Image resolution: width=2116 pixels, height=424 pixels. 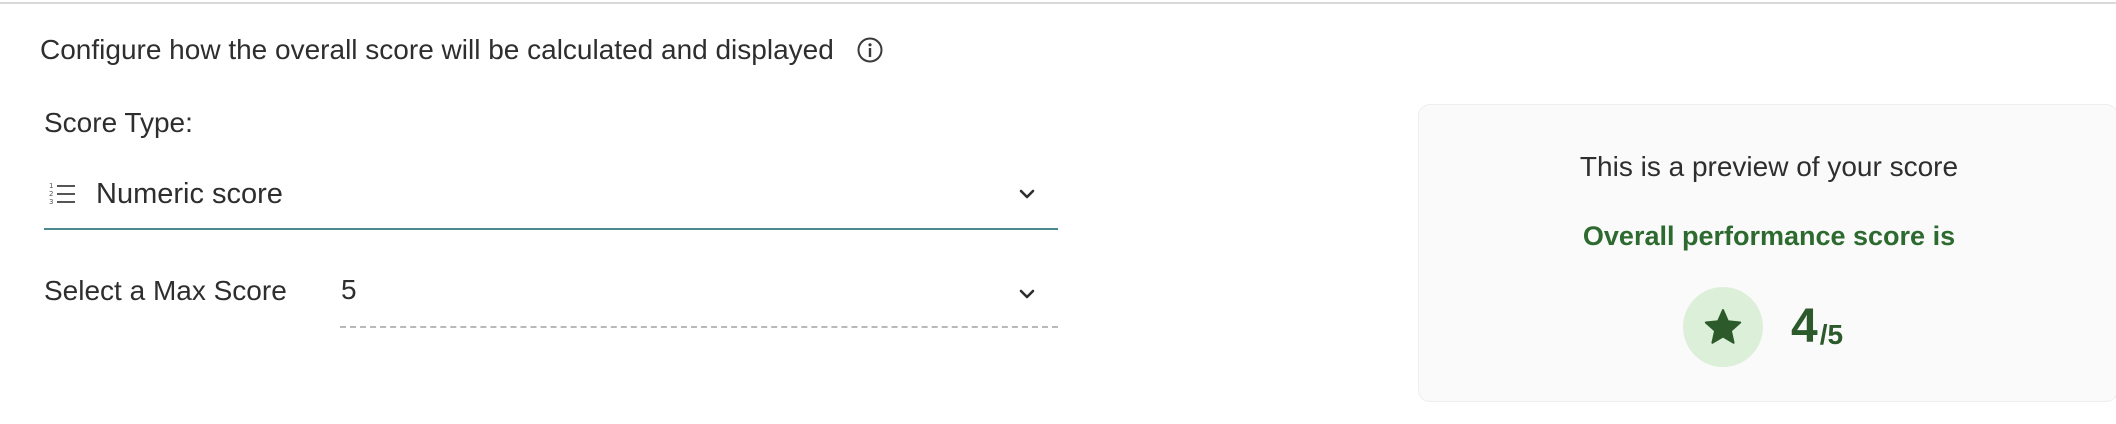 I want to click on score-type-select: 1 2 3 Numeric score, so click(x=551, y=195).